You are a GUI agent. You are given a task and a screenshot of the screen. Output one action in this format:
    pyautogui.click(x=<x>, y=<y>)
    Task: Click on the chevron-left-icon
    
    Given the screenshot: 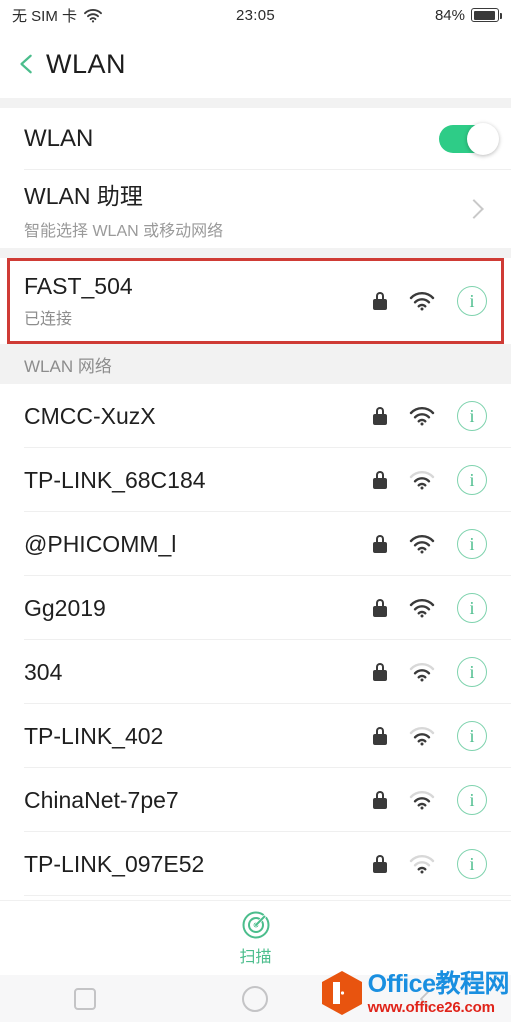 What is the action you would take?
    pyautogui.click(x=27, y=64)
    